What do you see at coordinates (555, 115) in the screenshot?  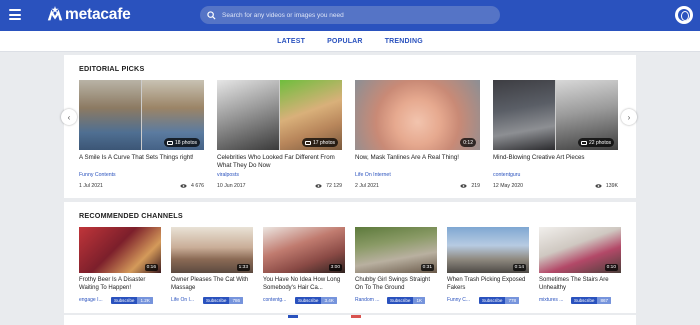 I see `card-thumbnail: 22 photos` at bounding box center [555, 115].